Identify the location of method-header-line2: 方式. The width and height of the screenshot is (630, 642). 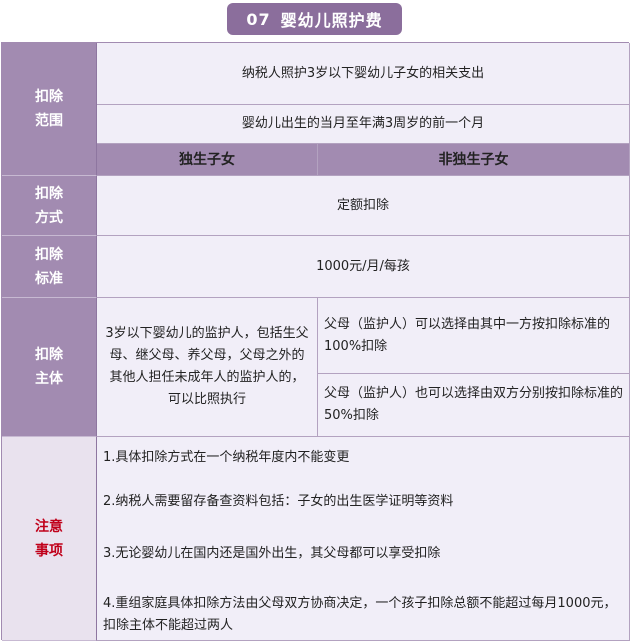
(49, 217).